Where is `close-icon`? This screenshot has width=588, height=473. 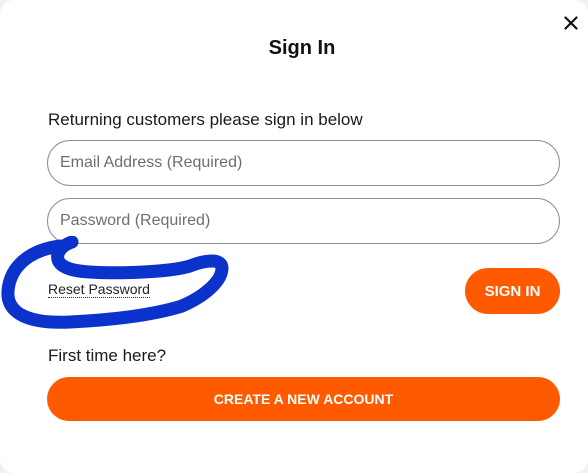
close-icon is located at coordinates (571, 25).